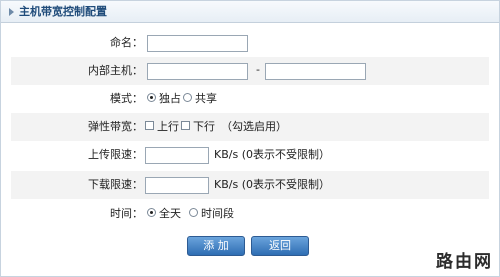  I want to click on inner-host-end-input, so click(315, 71).